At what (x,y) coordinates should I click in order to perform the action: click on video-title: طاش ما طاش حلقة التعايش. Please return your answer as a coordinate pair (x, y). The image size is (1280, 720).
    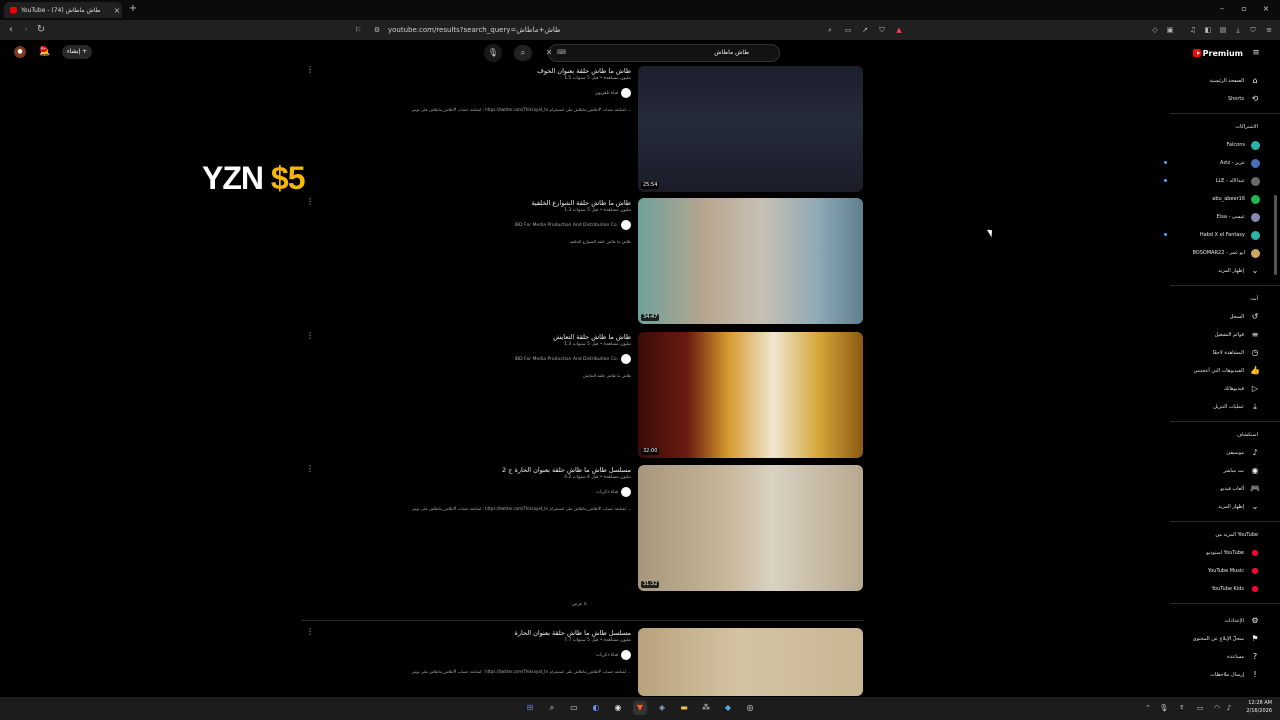
    Looking at the image, I should click on (461, 337).